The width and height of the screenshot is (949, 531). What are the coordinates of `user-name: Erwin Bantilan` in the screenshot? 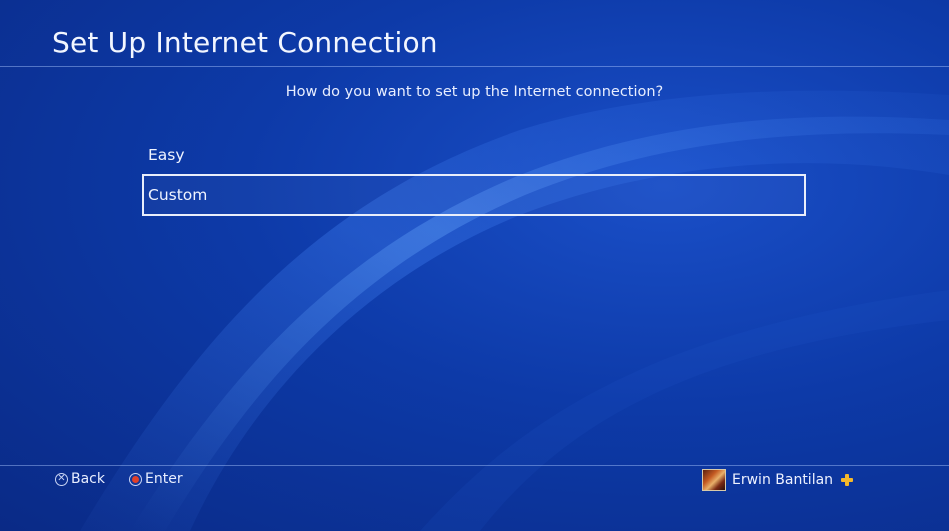 It's located at (783, 480).